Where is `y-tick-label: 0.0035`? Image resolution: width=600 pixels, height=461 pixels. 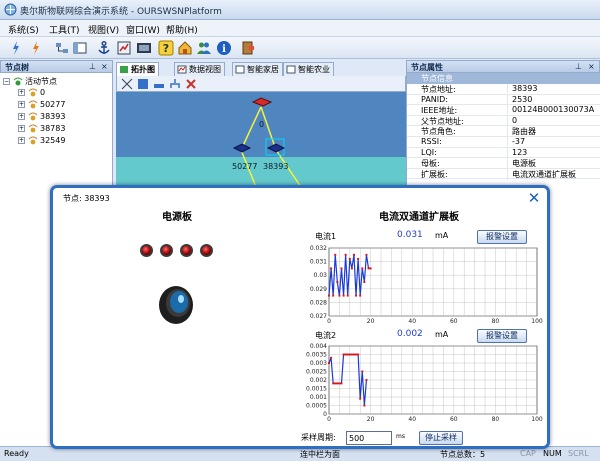 y-tick-label: 0.0035 is located at coordinates (316, 355).